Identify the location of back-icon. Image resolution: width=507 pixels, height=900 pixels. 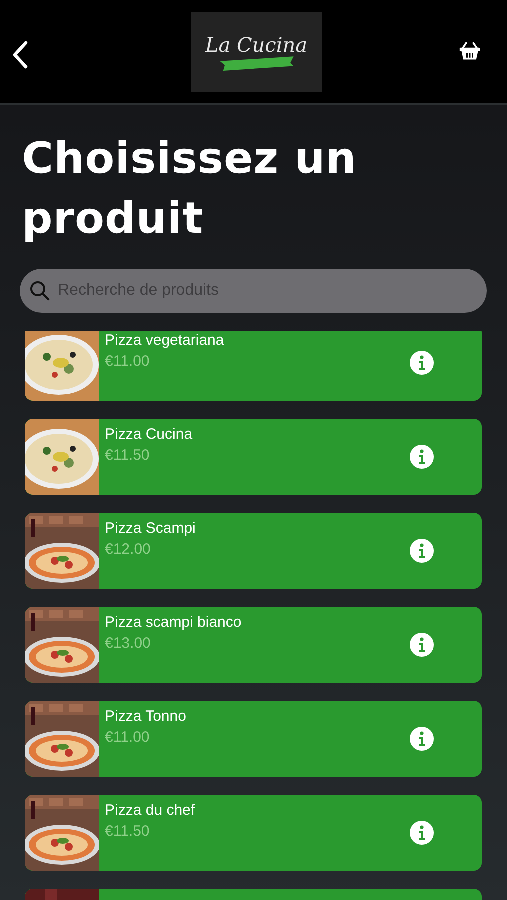
(20, 54).